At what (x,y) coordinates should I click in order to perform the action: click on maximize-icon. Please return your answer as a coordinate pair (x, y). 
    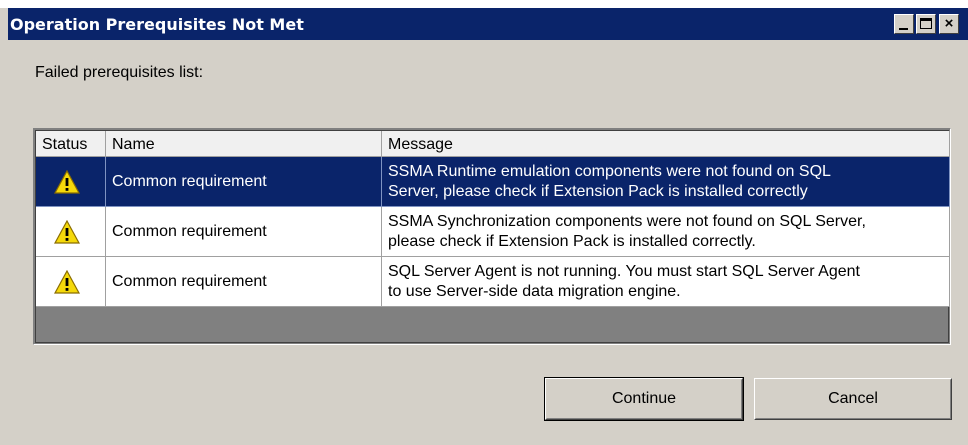
    Looking at the image, I should click on (926, 23).